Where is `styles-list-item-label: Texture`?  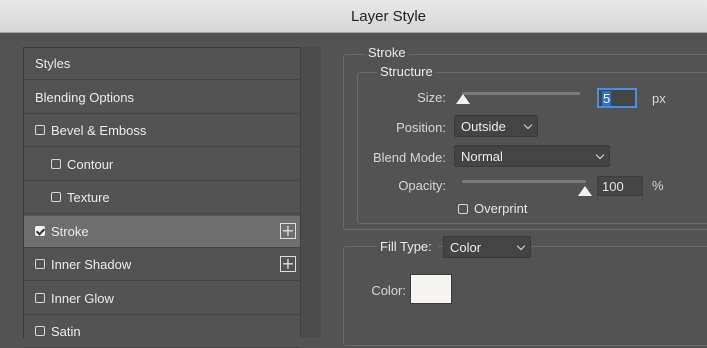 styles-list-item-label: Texture is located at coordinates (88, 197).